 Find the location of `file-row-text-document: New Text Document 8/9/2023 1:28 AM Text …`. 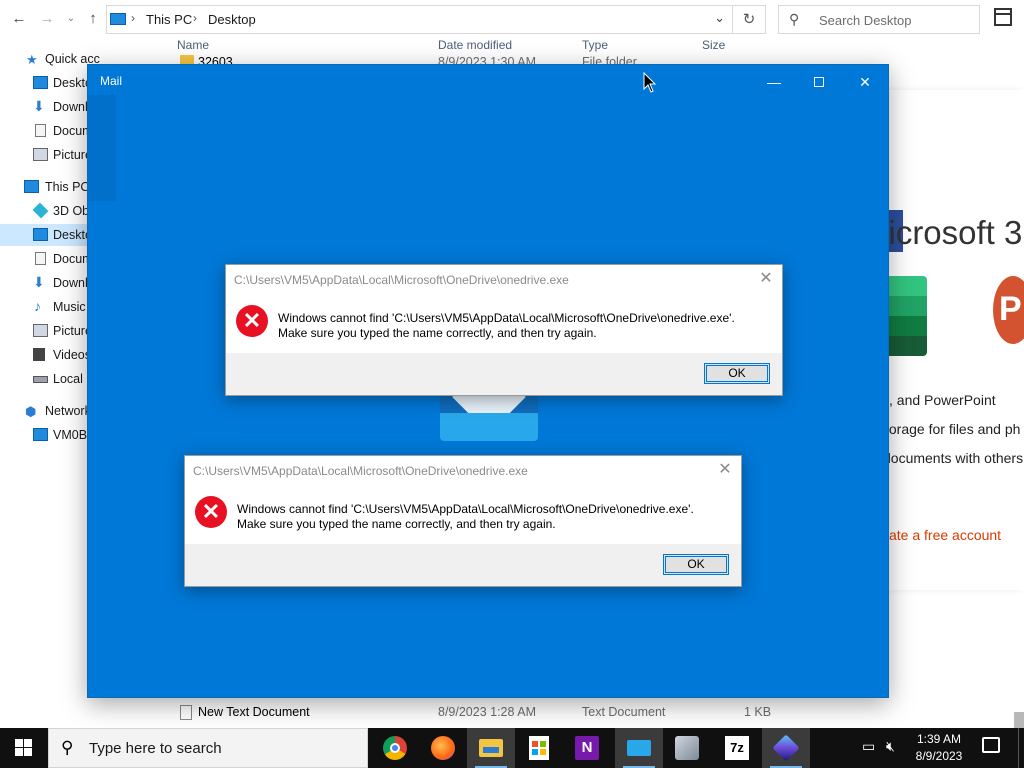

file-row-text-document: New Text Document 8/9/2023 1:28 AM Text … is located at coordinates (476, 712).